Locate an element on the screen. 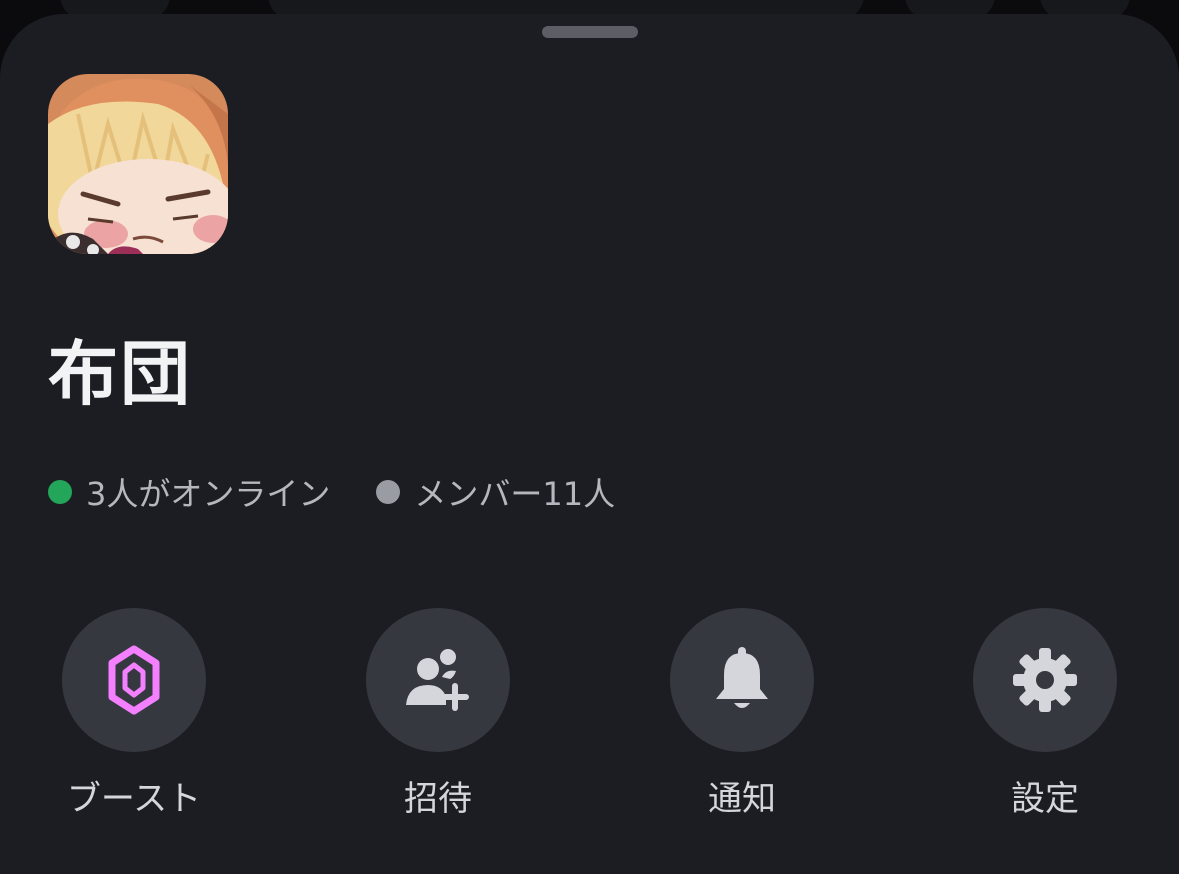 The height and width of the screenshot is (874, 1179). add-user-icon is located at coordinates (437, 680).